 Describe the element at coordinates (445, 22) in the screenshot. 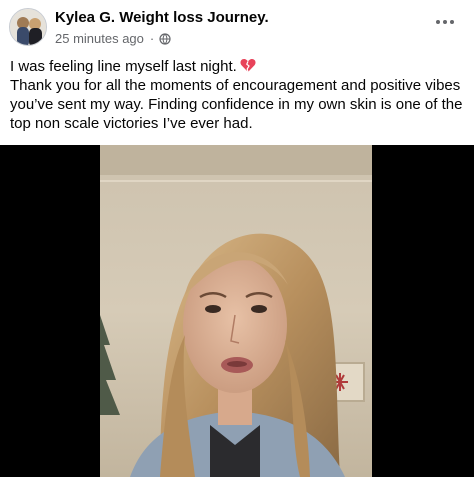

I see `more-options-icon` at that location.